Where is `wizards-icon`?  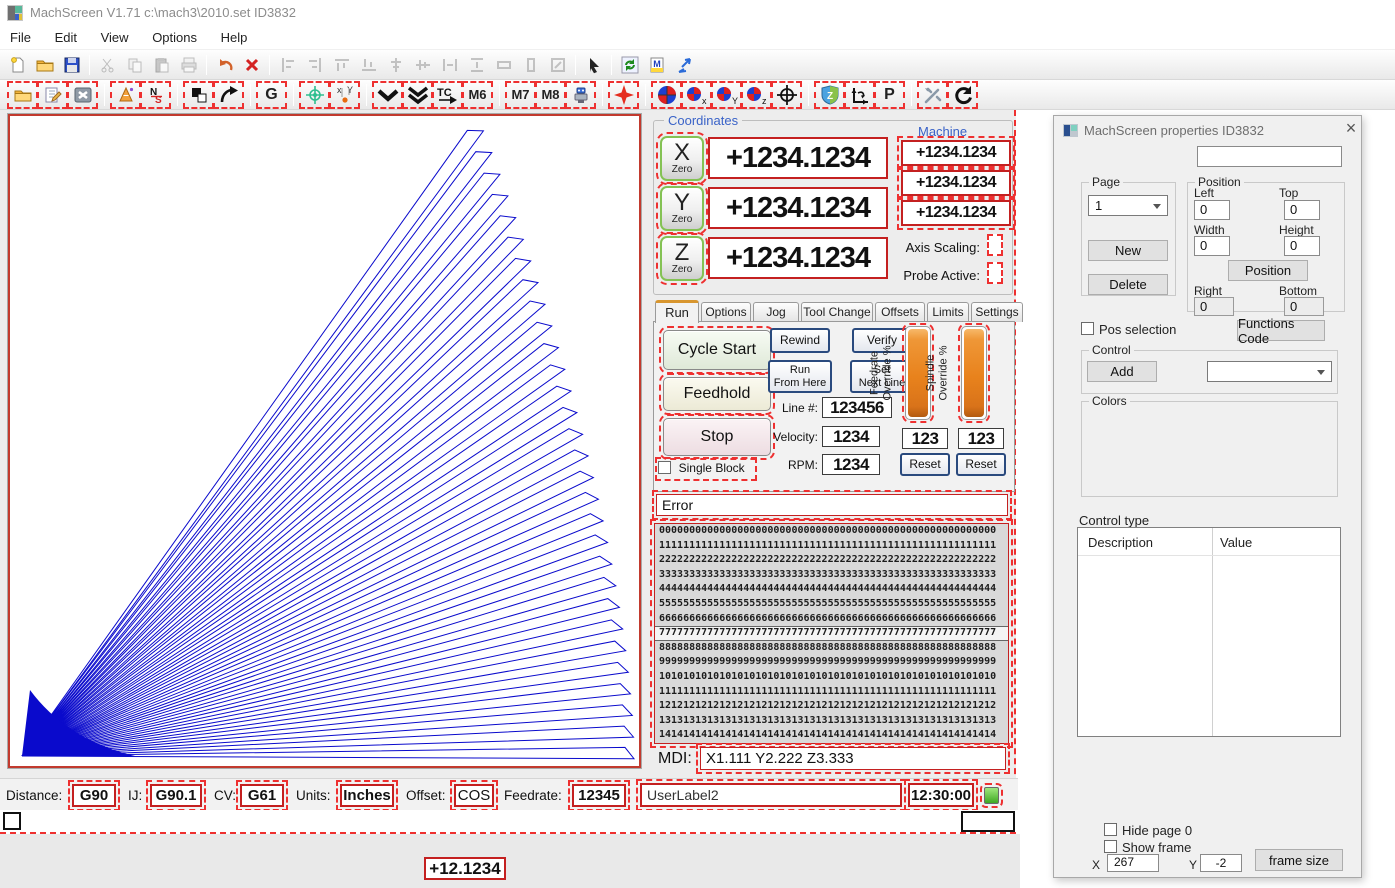 wizards-icon is located at coordinates (125, 94).